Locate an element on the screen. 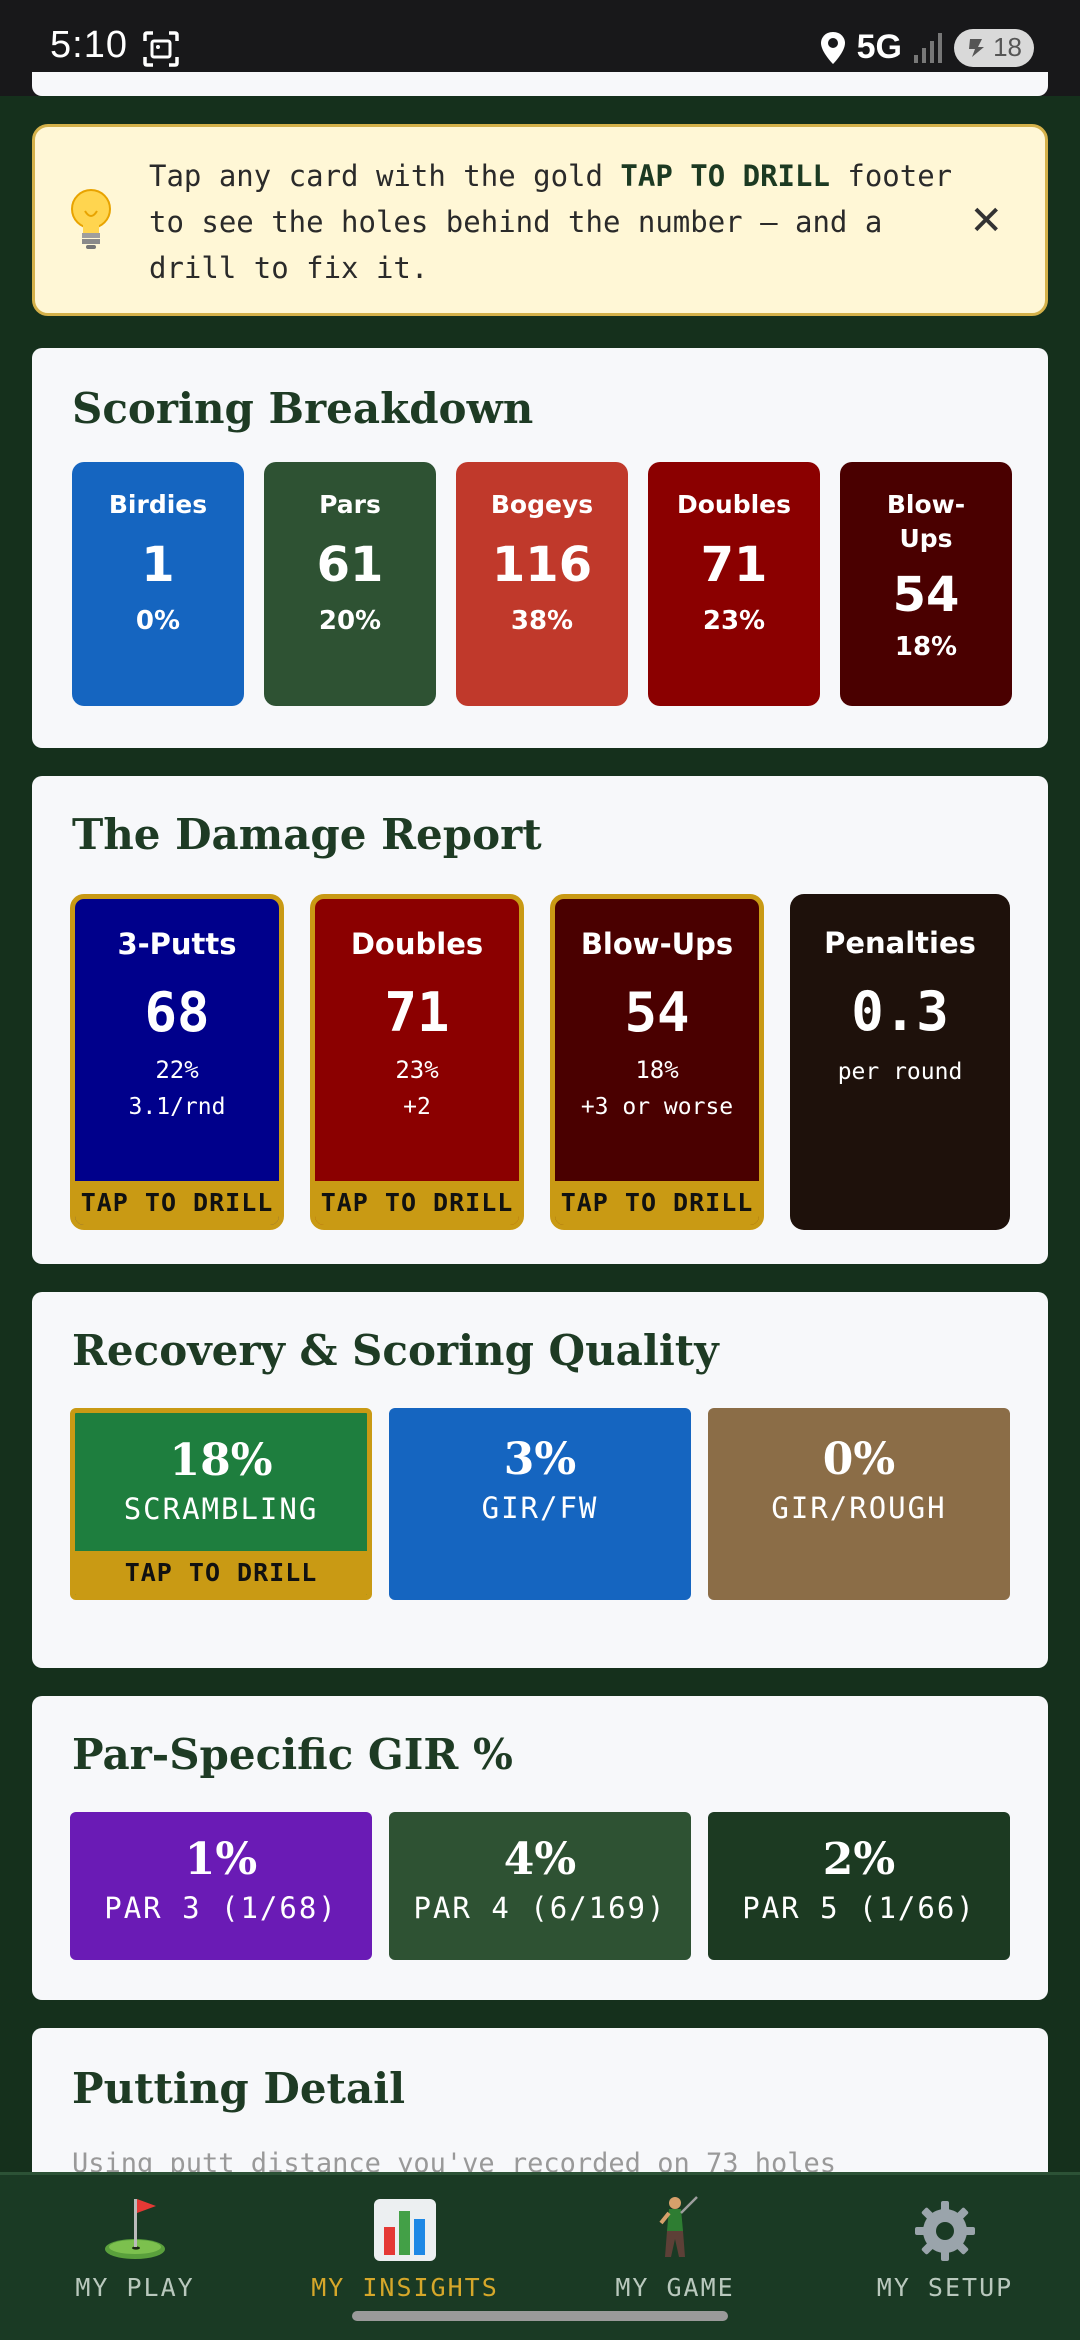 Image resolution: width=1080 pixels, height=2340 pixels. penalties-tile: Penalties 0.3 per round is located at coordinates (900, 1062).